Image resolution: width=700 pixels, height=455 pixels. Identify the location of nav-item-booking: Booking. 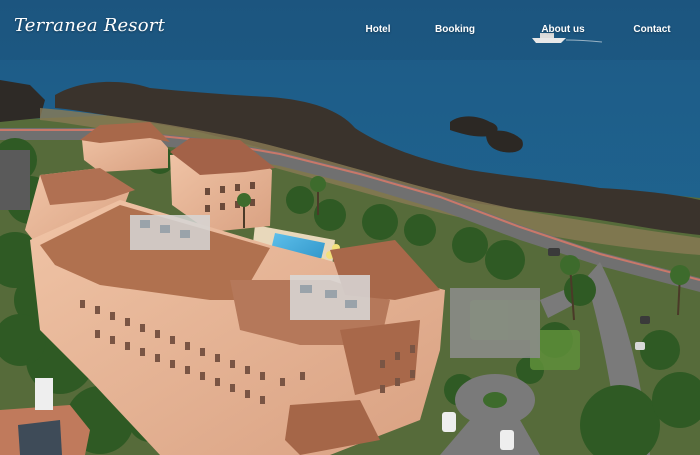
(455, 29).